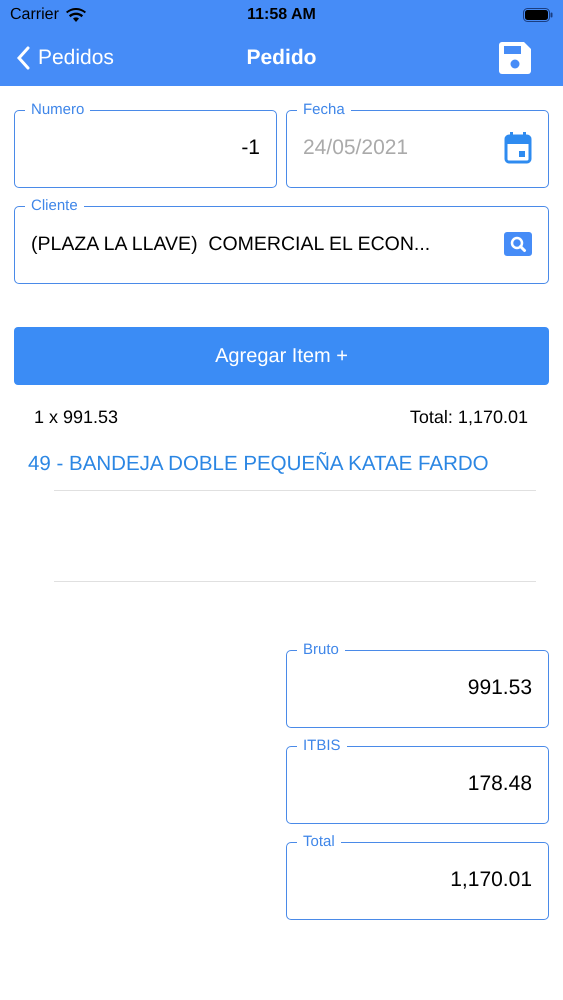  What do you see at coordinates (76, 417) in the screenshot?
I see `quantity-price: 1 x 991.53` at bounding box center [76, 417].